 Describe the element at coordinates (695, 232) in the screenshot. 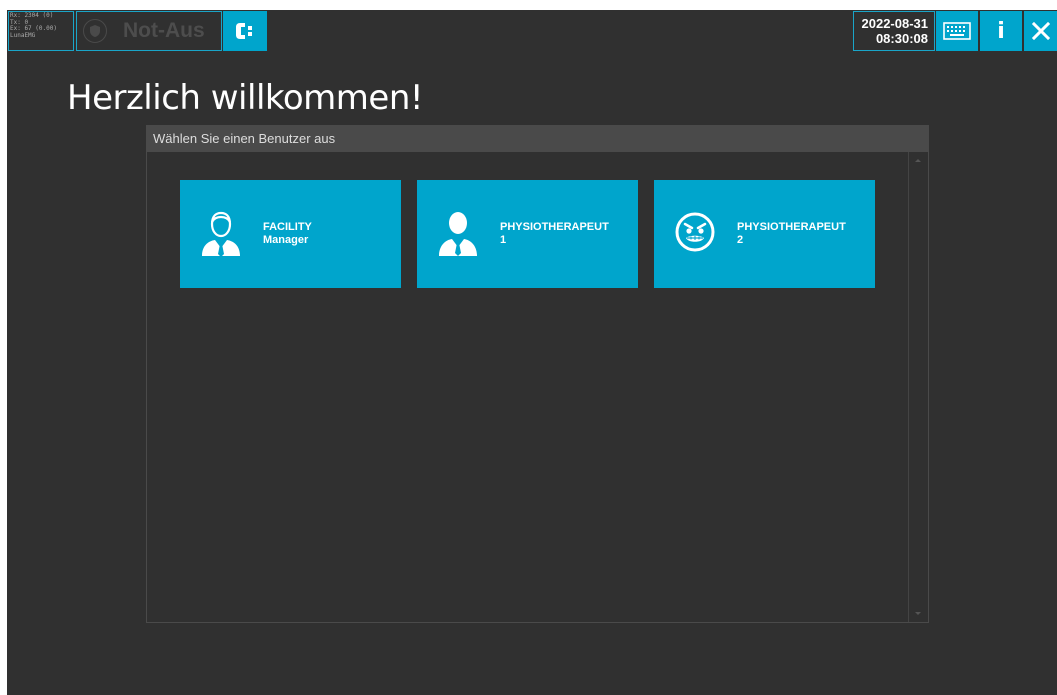

I see `angry-face-icon` at that location.